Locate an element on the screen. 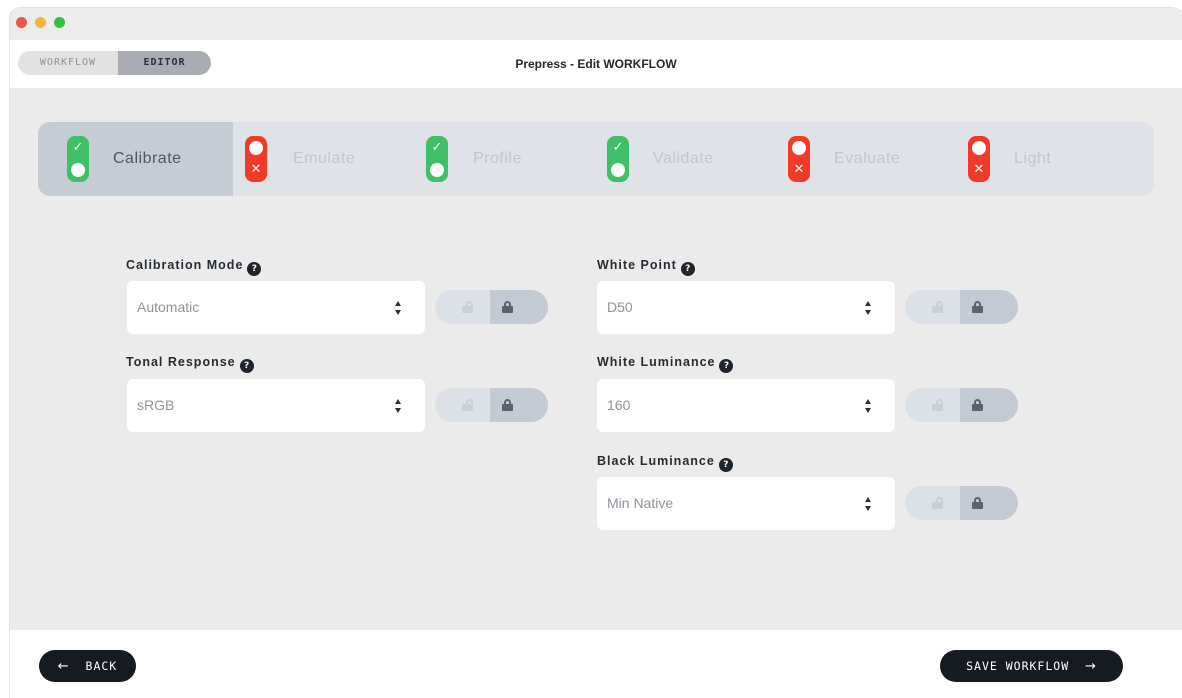  step-light: ✕ Light is located at coordinates (1053, 159).